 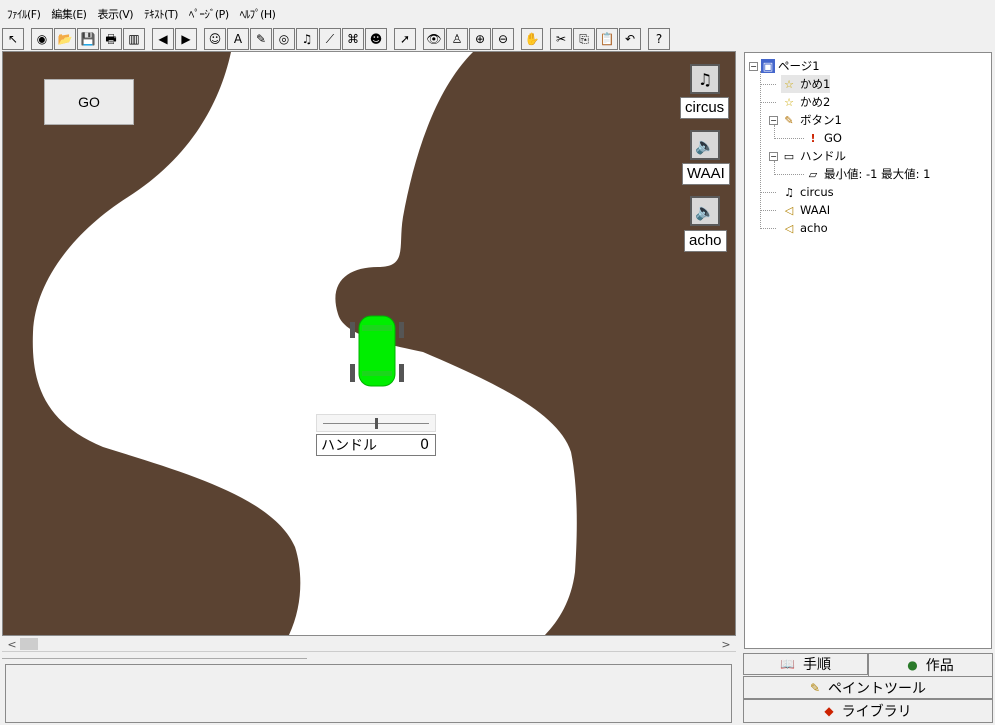 I want to click on text-tool-icon: A, so click(x=238, y=39).